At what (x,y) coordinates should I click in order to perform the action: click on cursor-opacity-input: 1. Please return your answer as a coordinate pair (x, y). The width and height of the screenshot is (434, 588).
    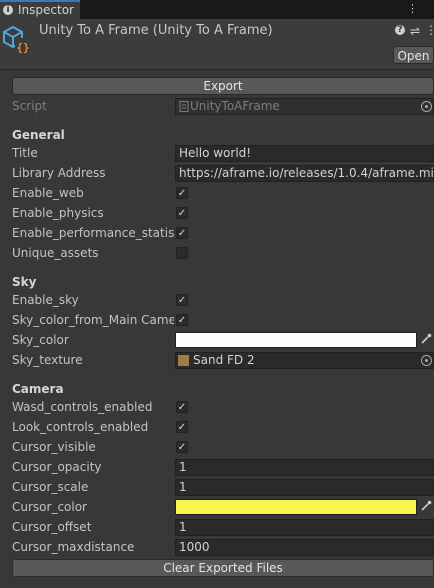
    Looking at the image, I should click on (304, 467).